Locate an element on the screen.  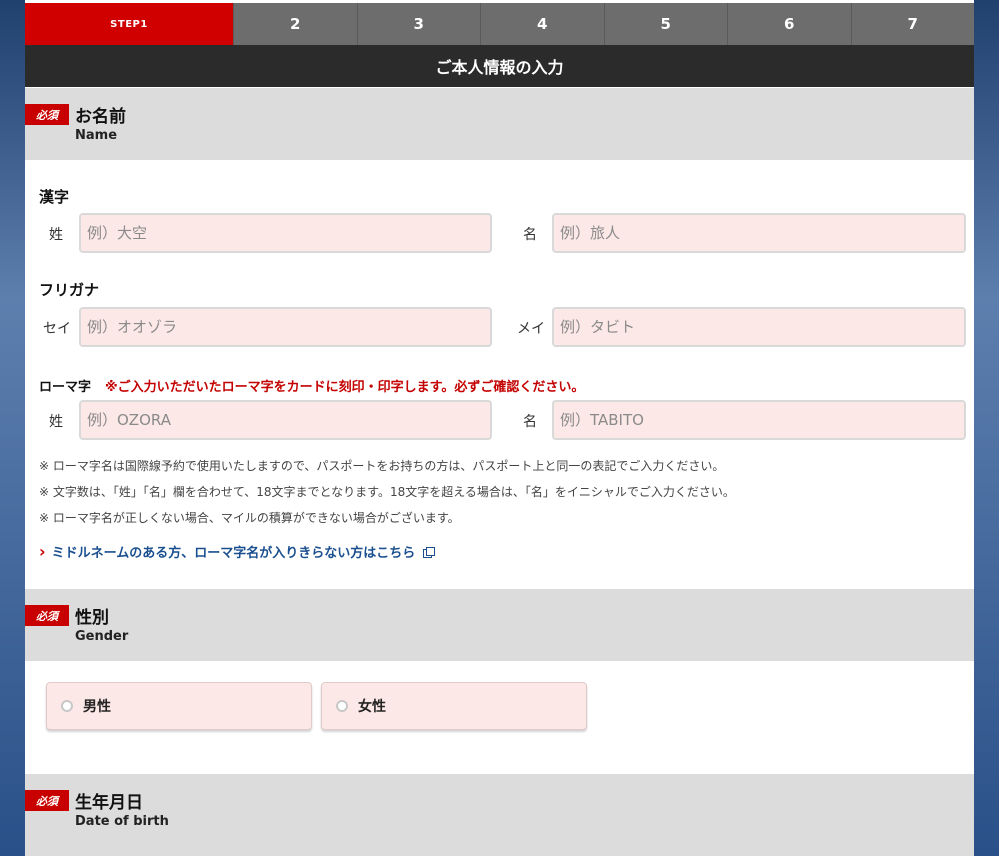
birth-section-title: 生年月日 is located at coordinates (109, 803).